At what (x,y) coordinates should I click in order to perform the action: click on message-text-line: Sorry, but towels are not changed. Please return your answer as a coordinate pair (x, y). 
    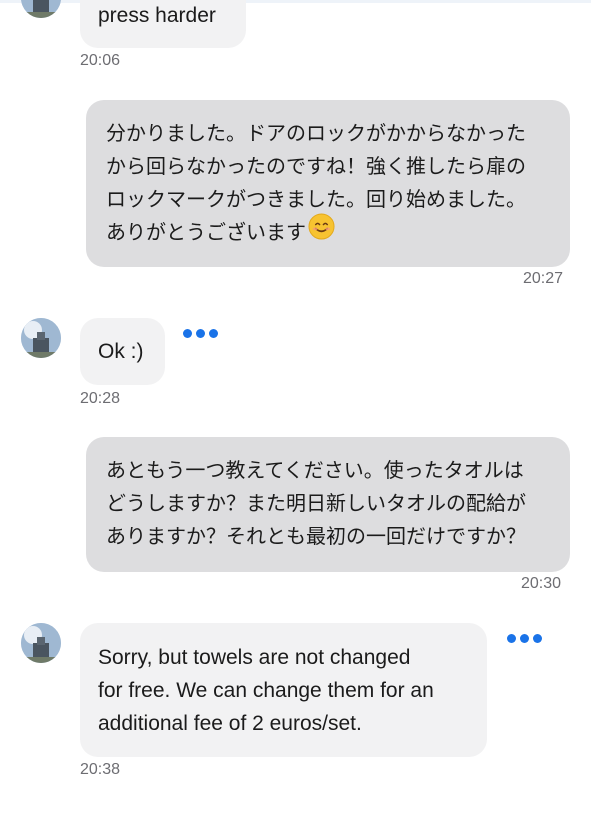
    Looking at the image, I should click on (254, 657).